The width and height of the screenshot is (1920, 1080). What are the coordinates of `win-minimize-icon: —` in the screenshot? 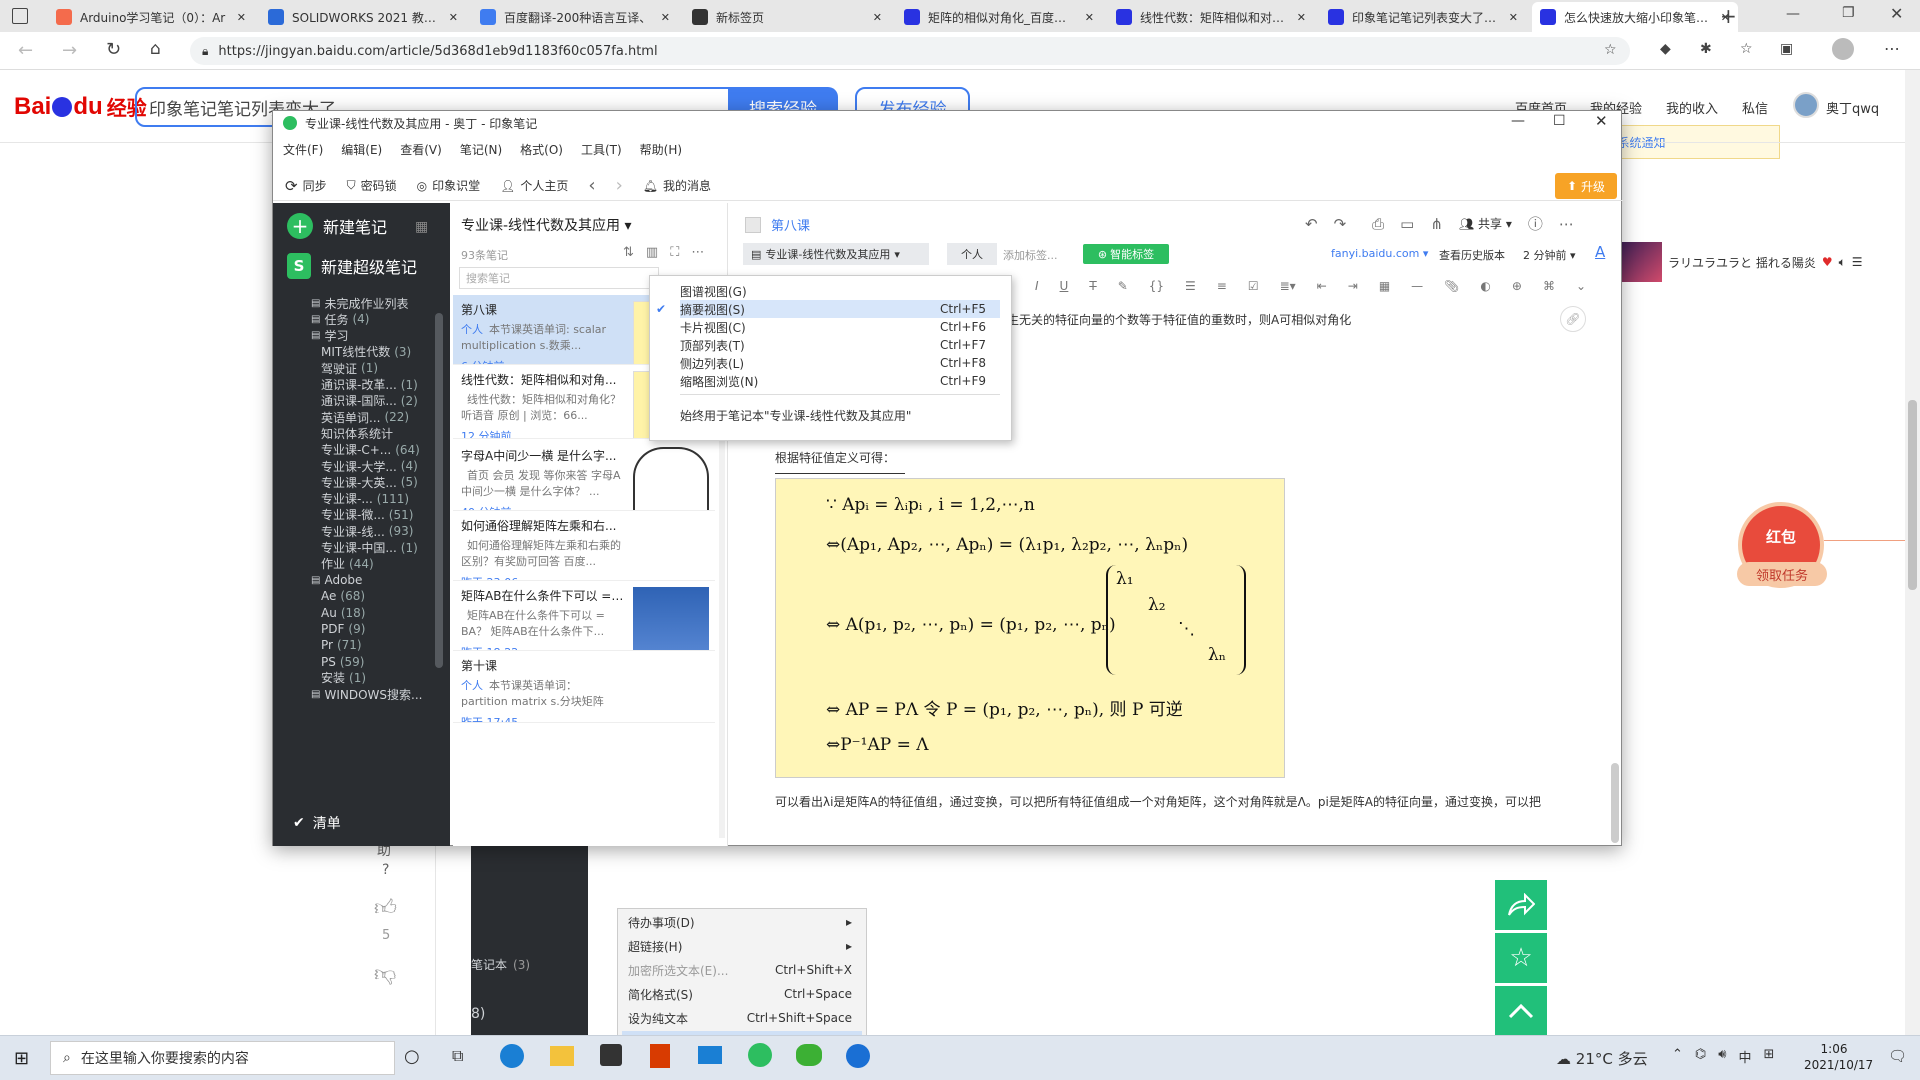 It's located at (1518, 121).